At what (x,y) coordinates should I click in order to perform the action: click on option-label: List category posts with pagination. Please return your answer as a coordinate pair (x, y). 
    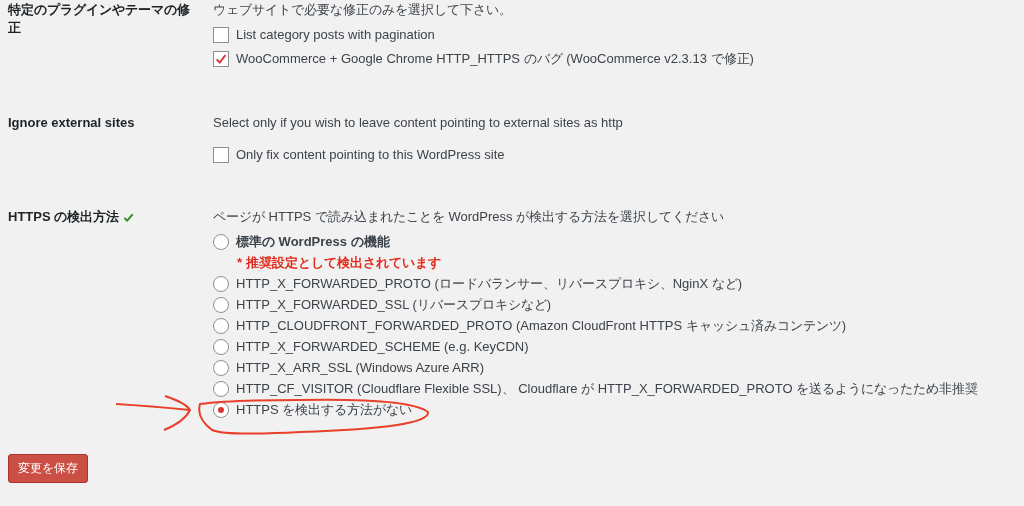
    Looking at the image, I should click on (335, 35).